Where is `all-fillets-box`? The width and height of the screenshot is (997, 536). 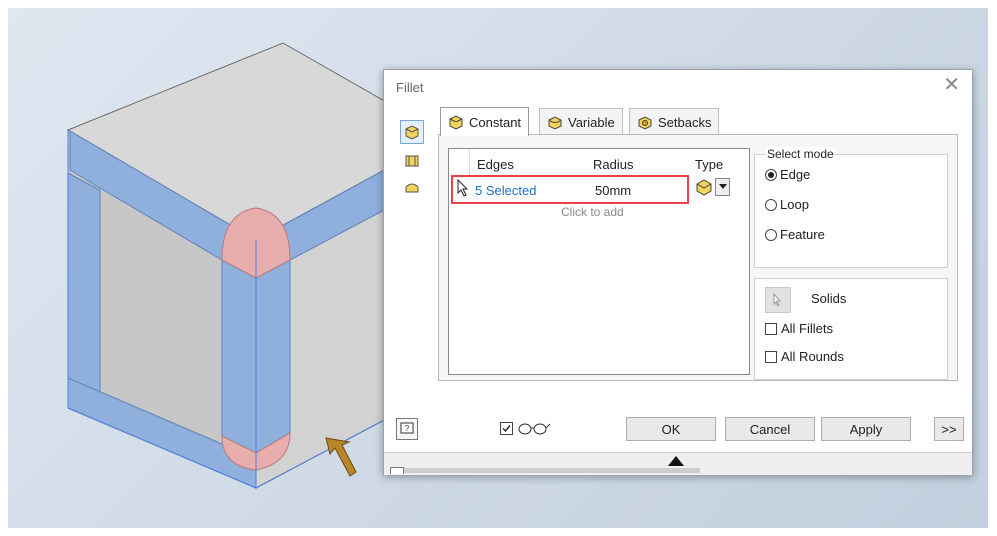
all-fillets-box is located at coordinates (771, 328).